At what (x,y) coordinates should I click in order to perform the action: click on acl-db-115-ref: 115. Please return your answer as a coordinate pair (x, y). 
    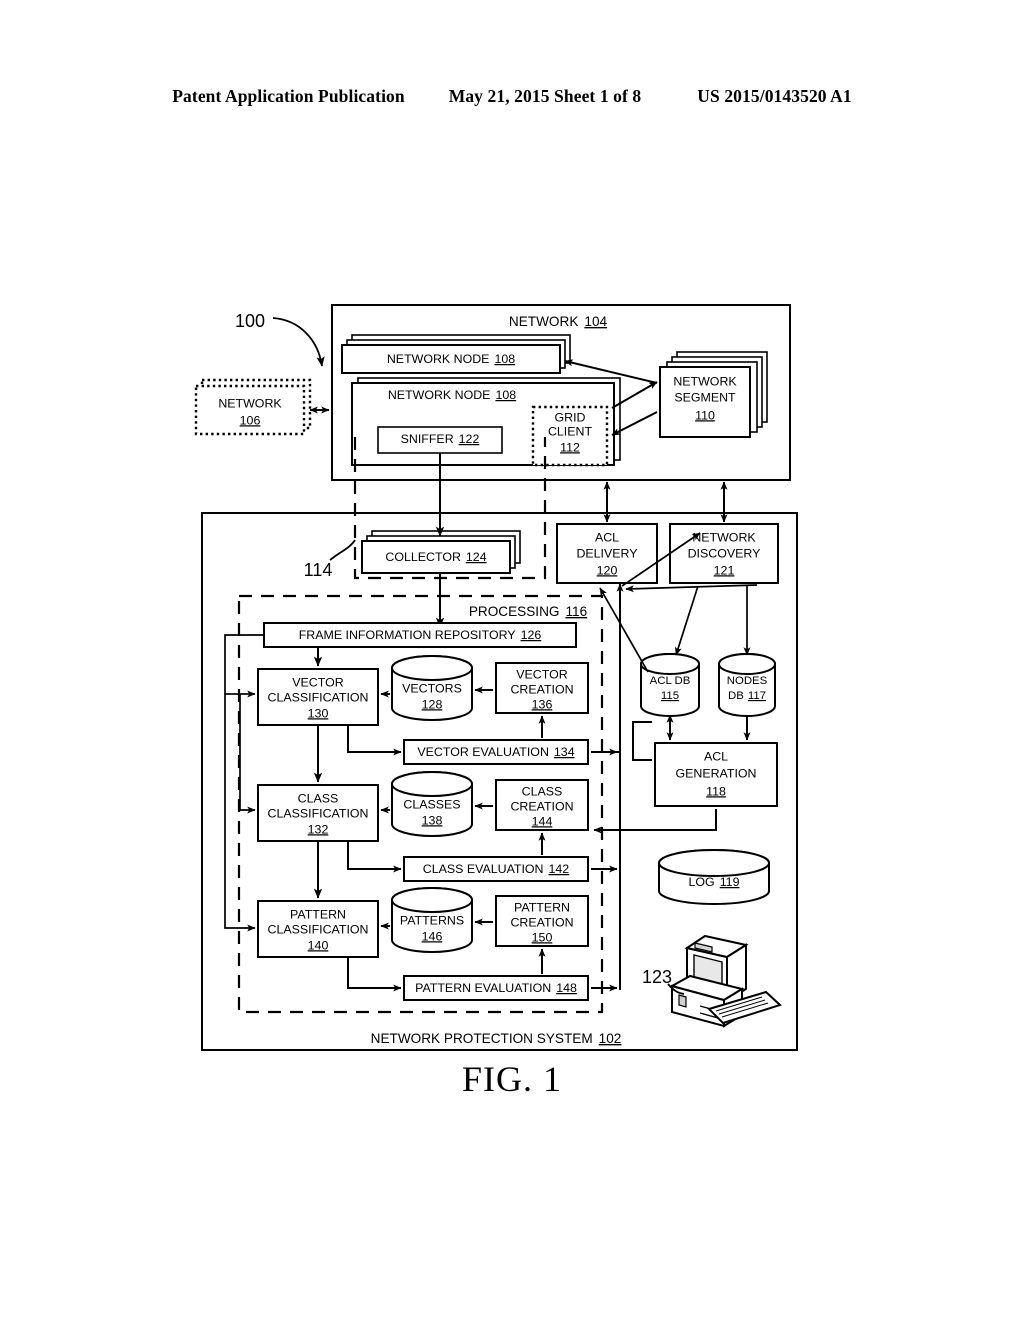
    Looking at the image, I should click on (670, 696).